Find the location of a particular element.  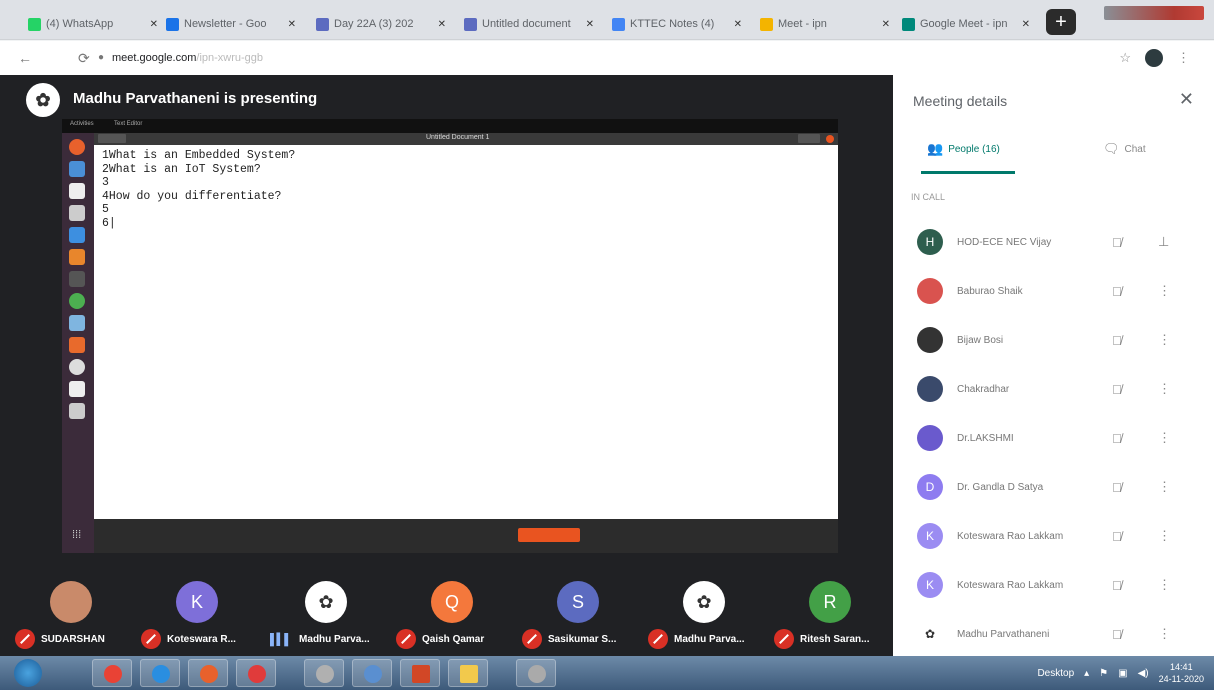

tab-favicon-icon is located at coordinates (172, 24).